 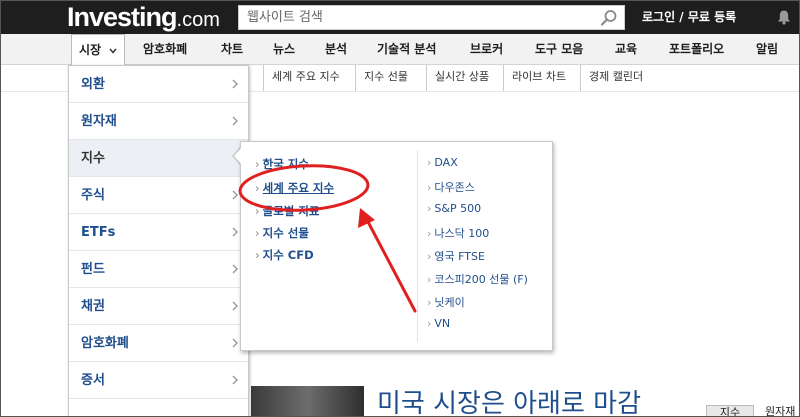 I want to click on nav-label: 시장, so click(x=90, y=50).